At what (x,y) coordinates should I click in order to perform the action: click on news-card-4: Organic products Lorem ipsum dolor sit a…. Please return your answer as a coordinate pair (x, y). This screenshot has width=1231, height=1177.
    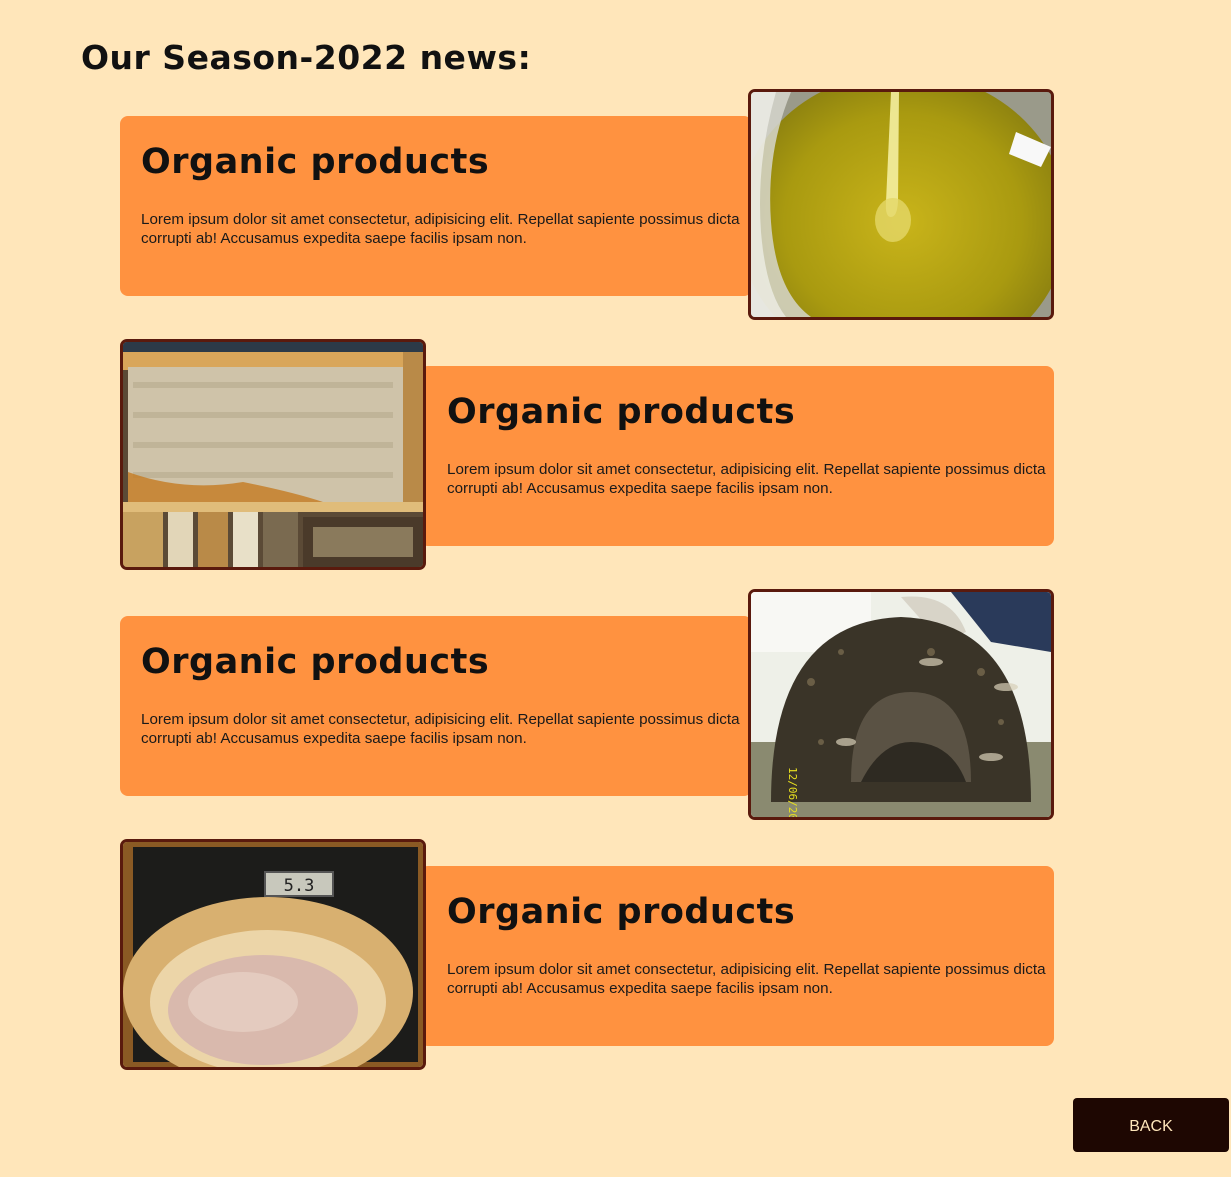
    Looking at the image, I should click on (737, 956).